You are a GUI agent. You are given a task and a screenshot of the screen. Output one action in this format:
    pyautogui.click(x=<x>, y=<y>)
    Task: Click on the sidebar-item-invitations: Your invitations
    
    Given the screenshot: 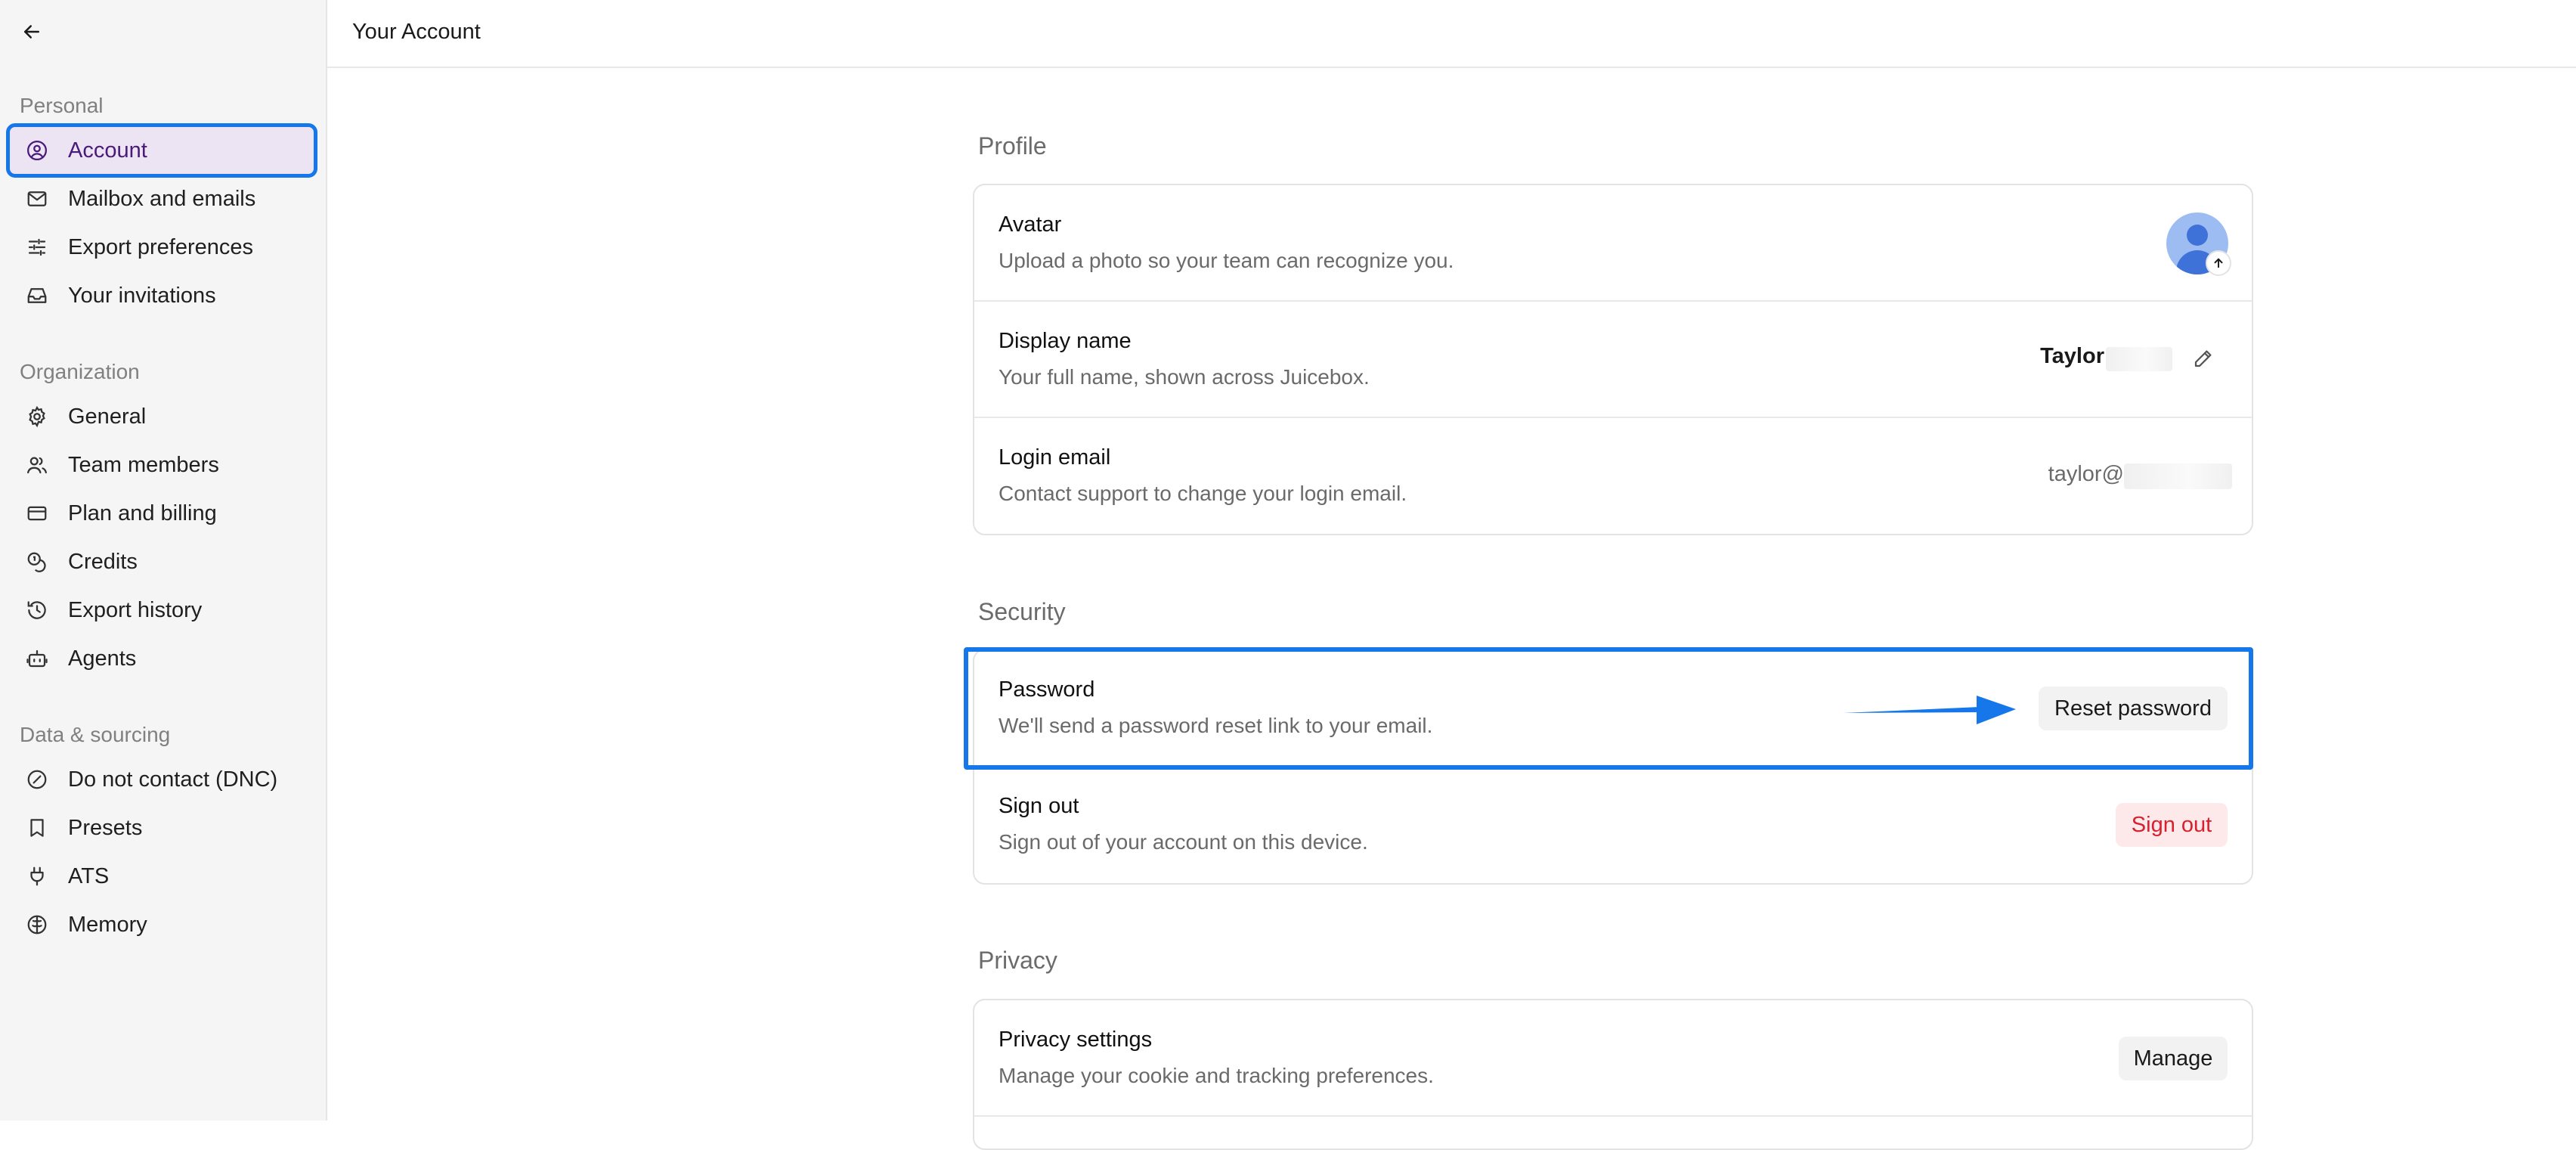 What is the action you would take?
    pyautogui.click(x=161, y=295)
    